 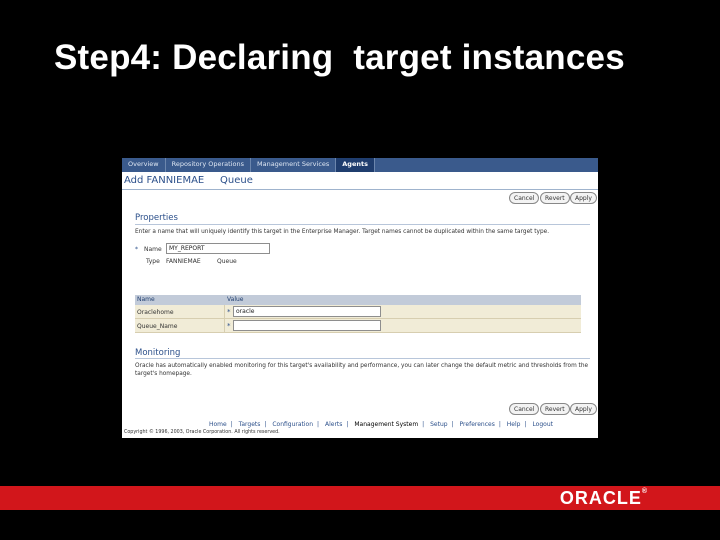 I want to click on footer-link-configuration: Configuration, so click(x=292, y=424).